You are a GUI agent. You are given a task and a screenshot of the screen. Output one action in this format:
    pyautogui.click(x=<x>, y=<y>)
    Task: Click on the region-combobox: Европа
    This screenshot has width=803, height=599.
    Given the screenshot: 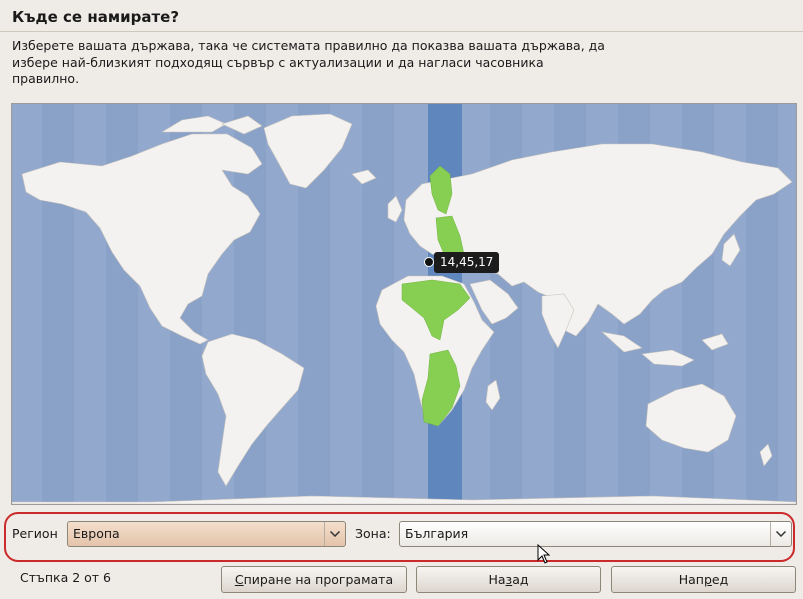 What is the action you would take?
    pyautogui.click(x=206, y=534)
    